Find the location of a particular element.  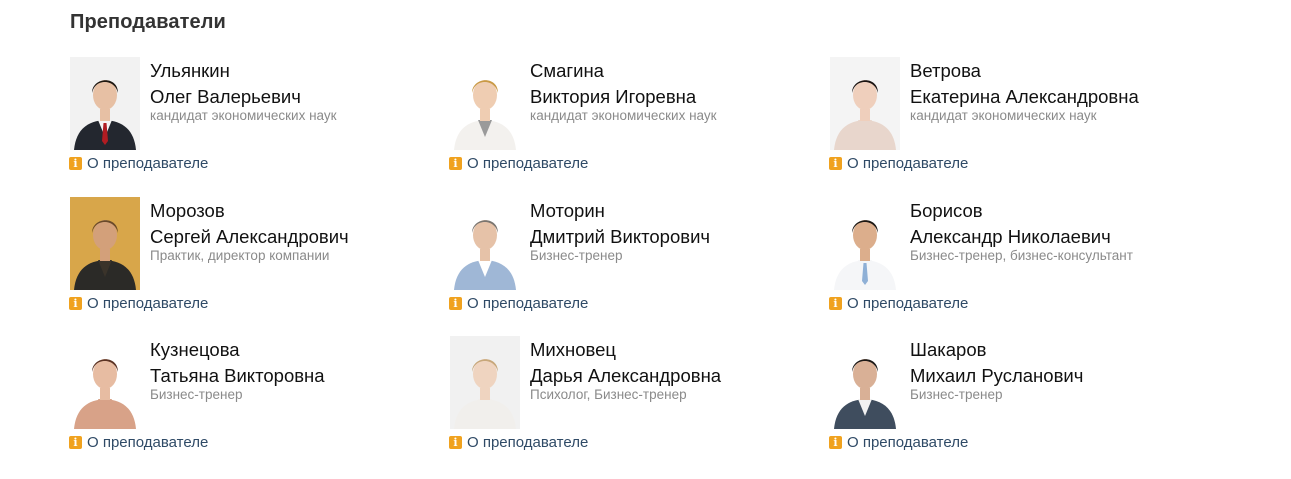

teacher-degree: Бизнес-тренер, бизнес-консультант is located at coordinates (1021, 255).